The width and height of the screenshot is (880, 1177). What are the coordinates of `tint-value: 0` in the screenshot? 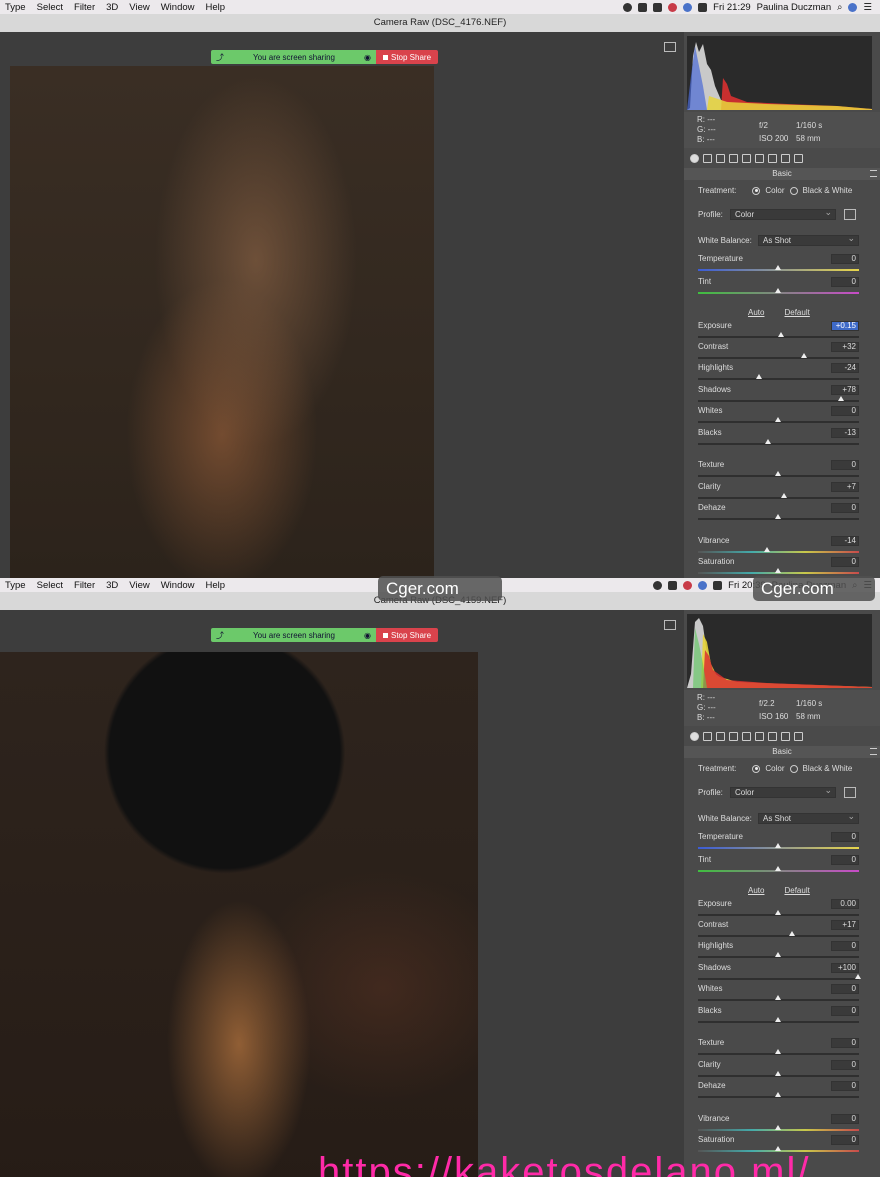 It's located at (845, 860).